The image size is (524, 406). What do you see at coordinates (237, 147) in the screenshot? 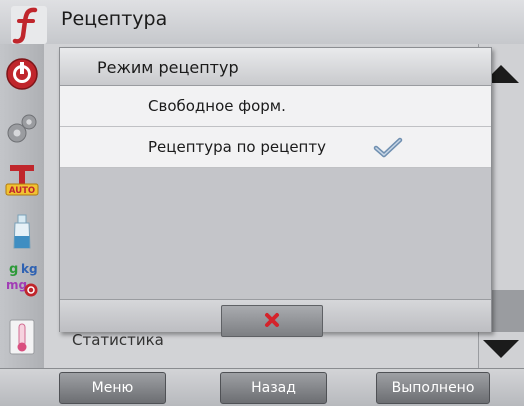
I see `option-label: Рецептура по рецепту` at bounding box center [237, 147].